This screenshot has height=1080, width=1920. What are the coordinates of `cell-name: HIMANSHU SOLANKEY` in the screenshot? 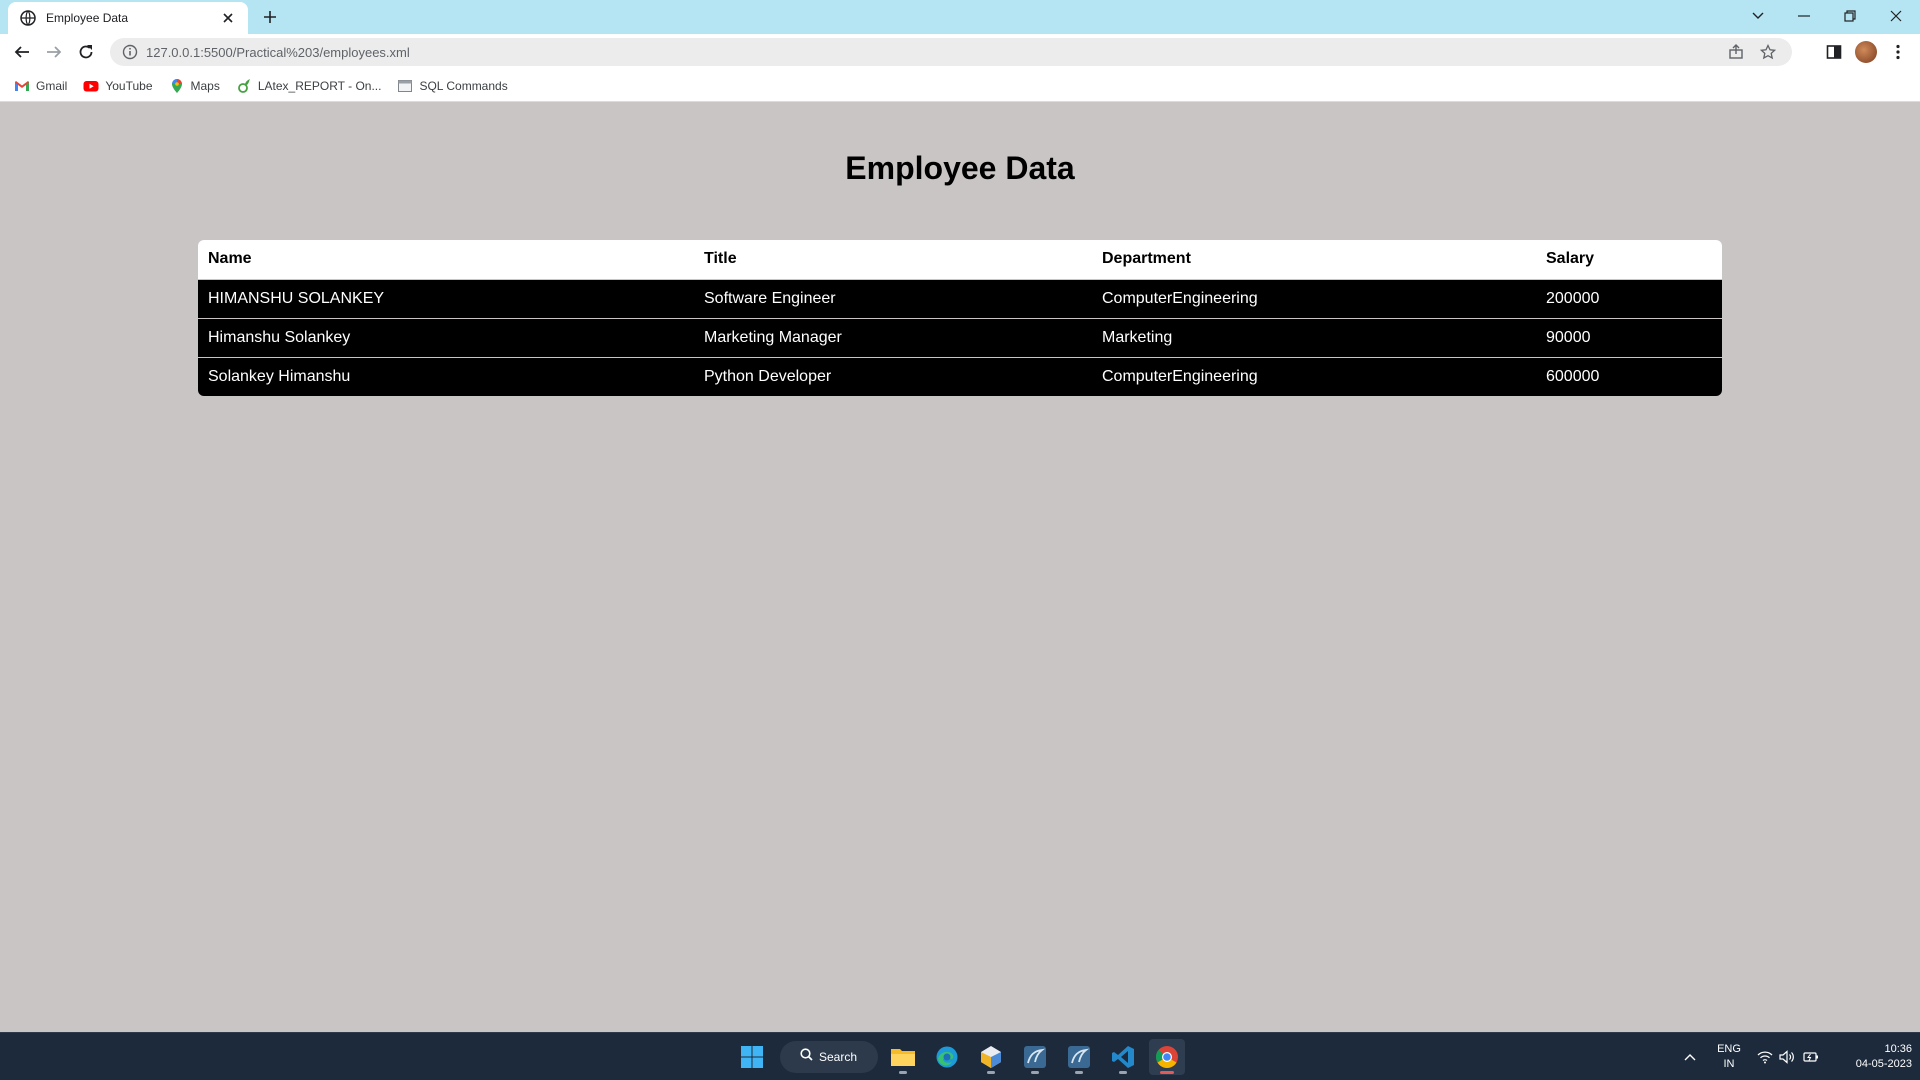 It's located at (446, 298).